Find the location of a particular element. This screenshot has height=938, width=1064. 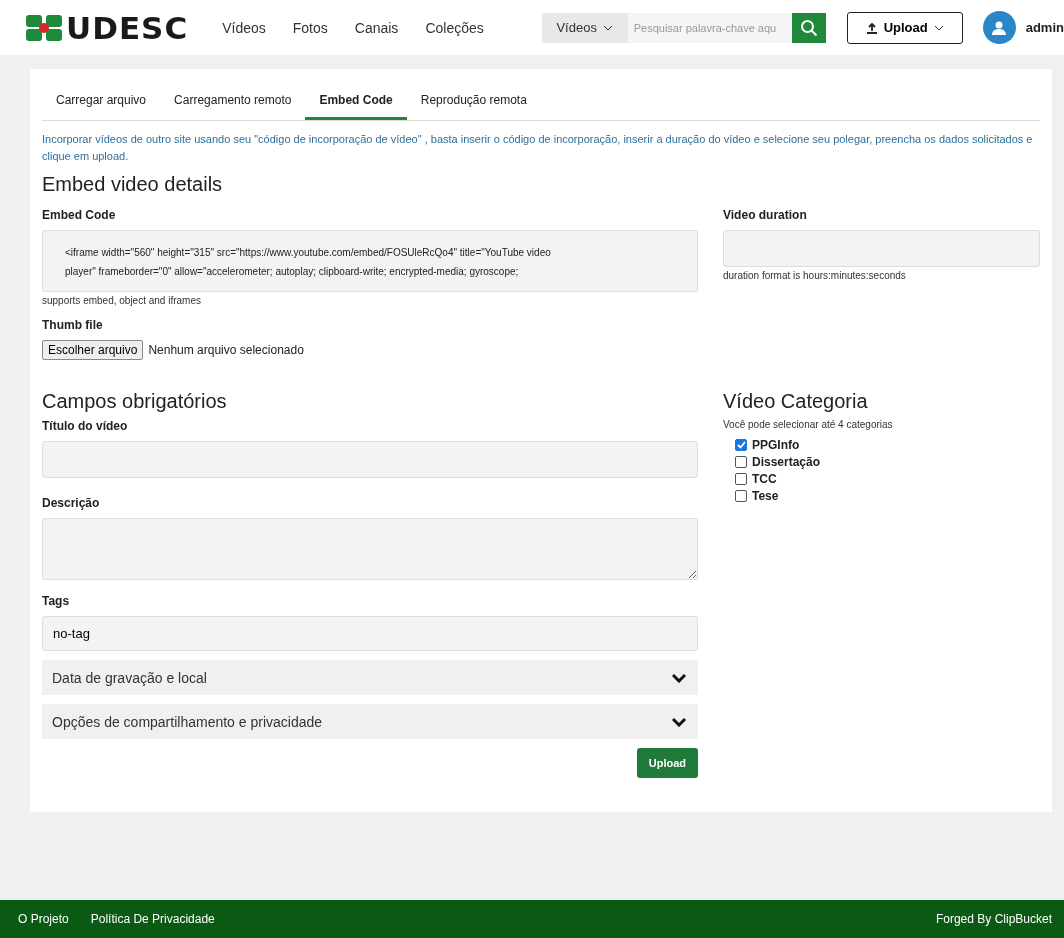

logo-text: UDESC is located at coordinates (127, 27).